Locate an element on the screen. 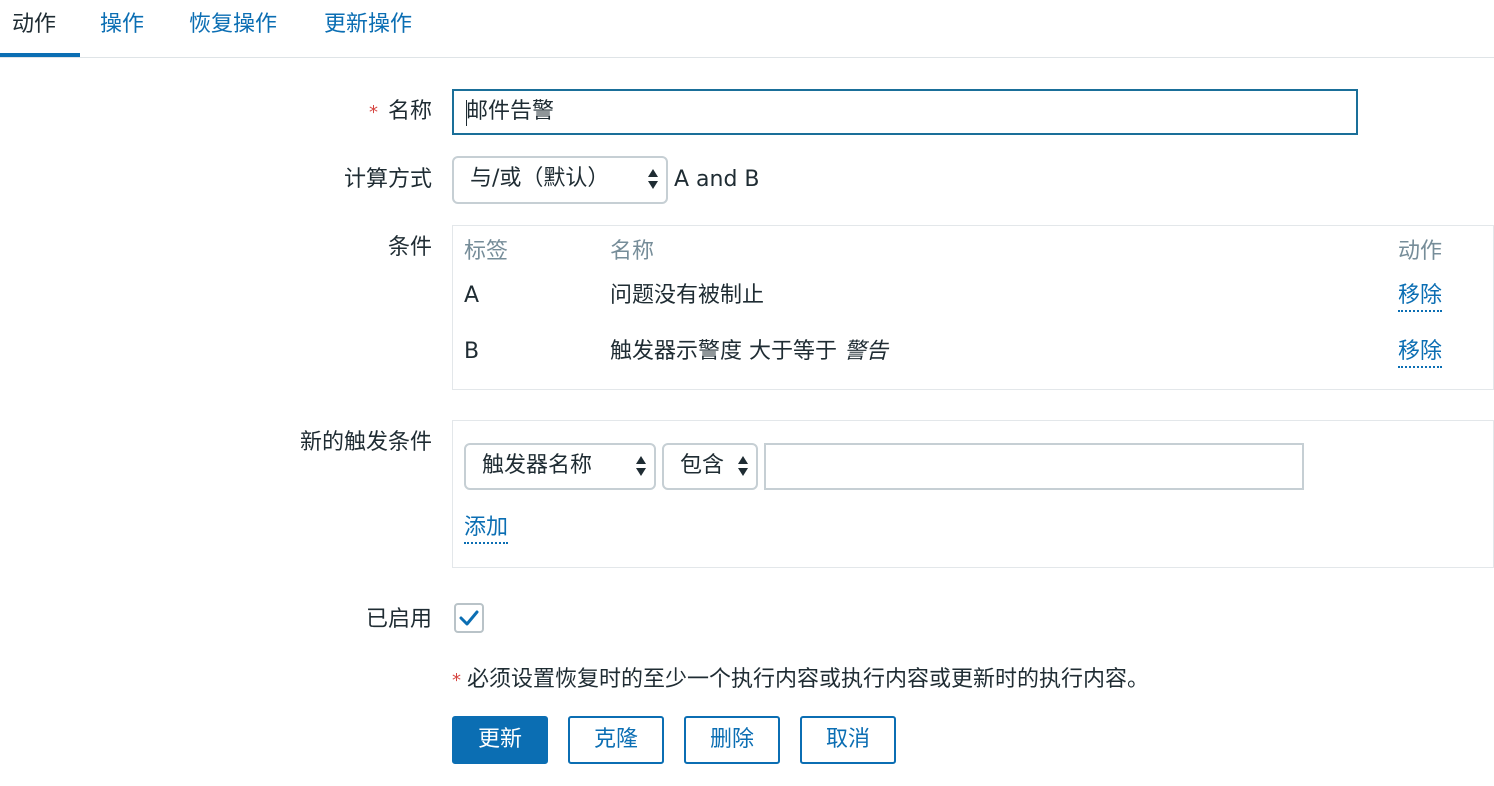  checkmark-icon is located at coordinates (469, 618).